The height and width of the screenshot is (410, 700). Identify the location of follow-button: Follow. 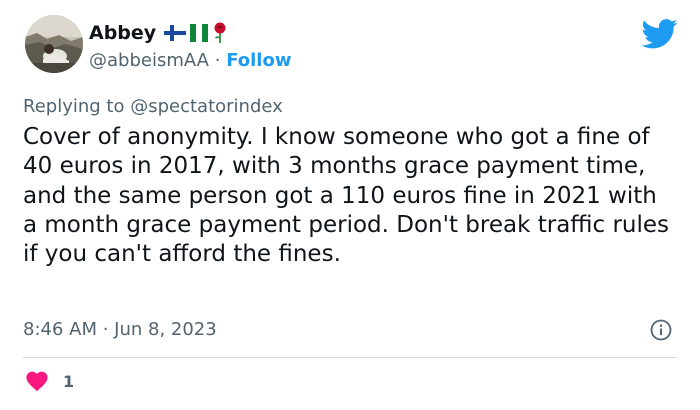
(258, 60).